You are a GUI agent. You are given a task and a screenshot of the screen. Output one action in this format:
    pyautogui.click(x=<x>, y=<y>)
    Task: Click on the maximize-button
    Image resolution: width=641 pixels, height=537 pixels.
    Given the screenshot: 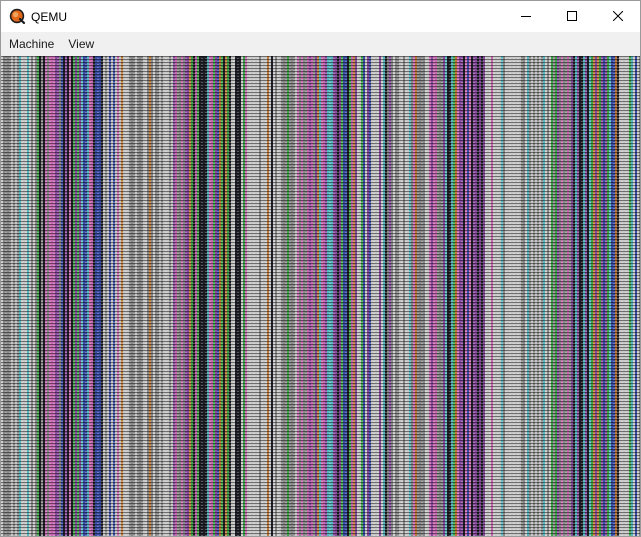 What is the action you would take?
    pyautogui.click(x=572, y=16)
    